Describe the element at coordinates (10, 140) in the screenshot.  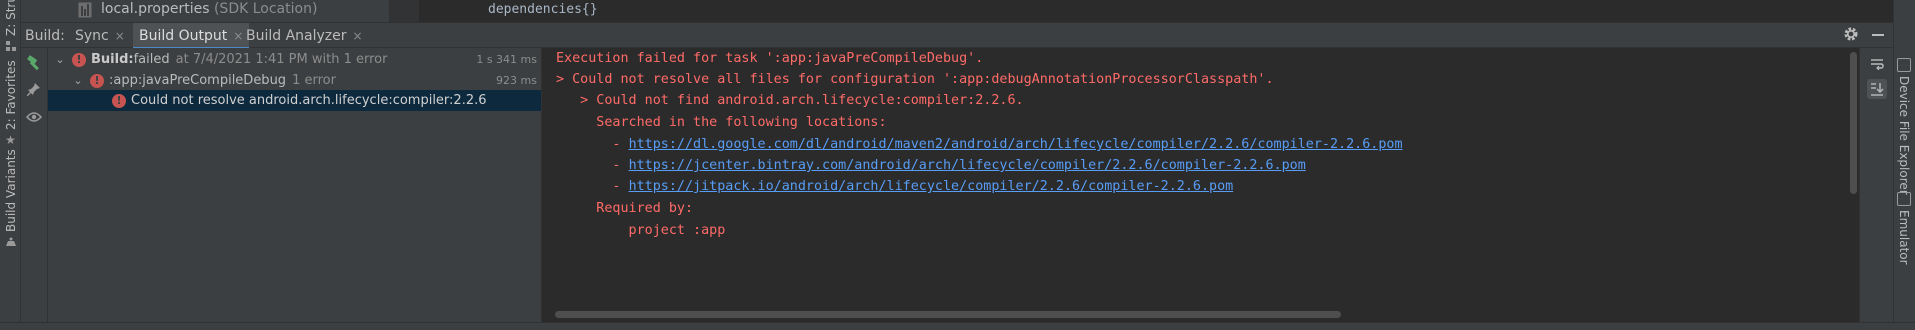
I see `star-icon: ★` at that location.